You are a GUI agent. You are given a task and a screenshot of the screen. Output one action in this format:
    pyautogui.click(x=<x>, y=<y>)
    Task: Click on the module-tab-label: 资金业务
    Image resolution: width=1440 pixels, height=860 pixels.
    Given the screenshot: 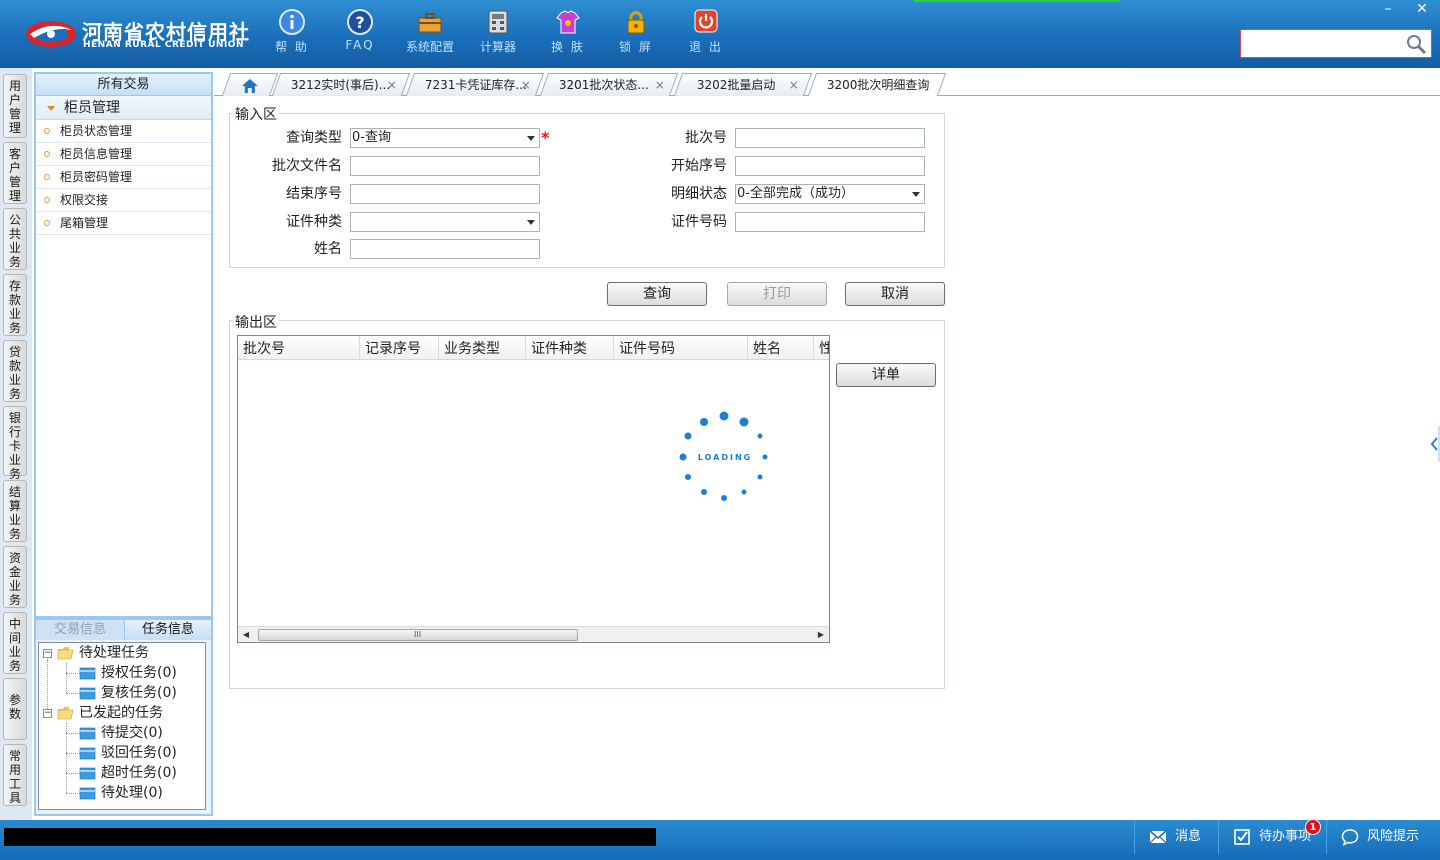 What is the action you would take?
    pyautogui.click(x=14, y=579)
    